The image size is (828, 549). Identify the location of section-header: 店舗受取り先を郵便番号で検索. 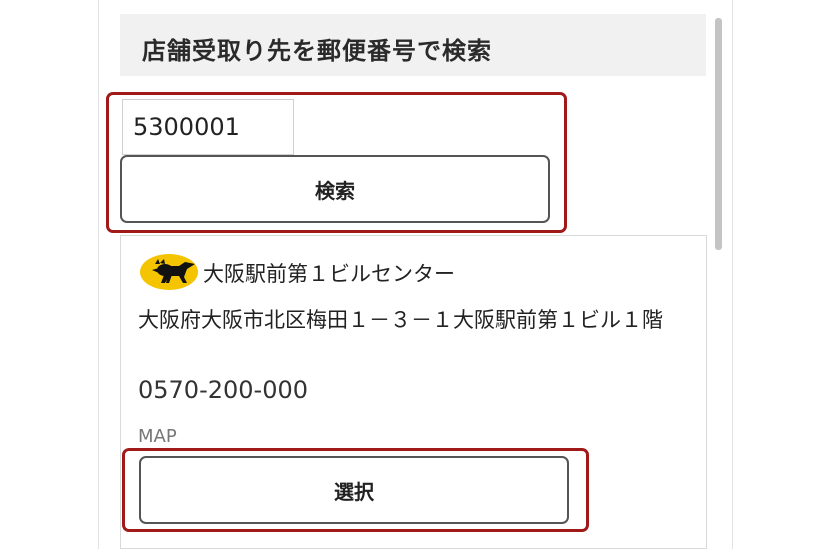
(413, 45).